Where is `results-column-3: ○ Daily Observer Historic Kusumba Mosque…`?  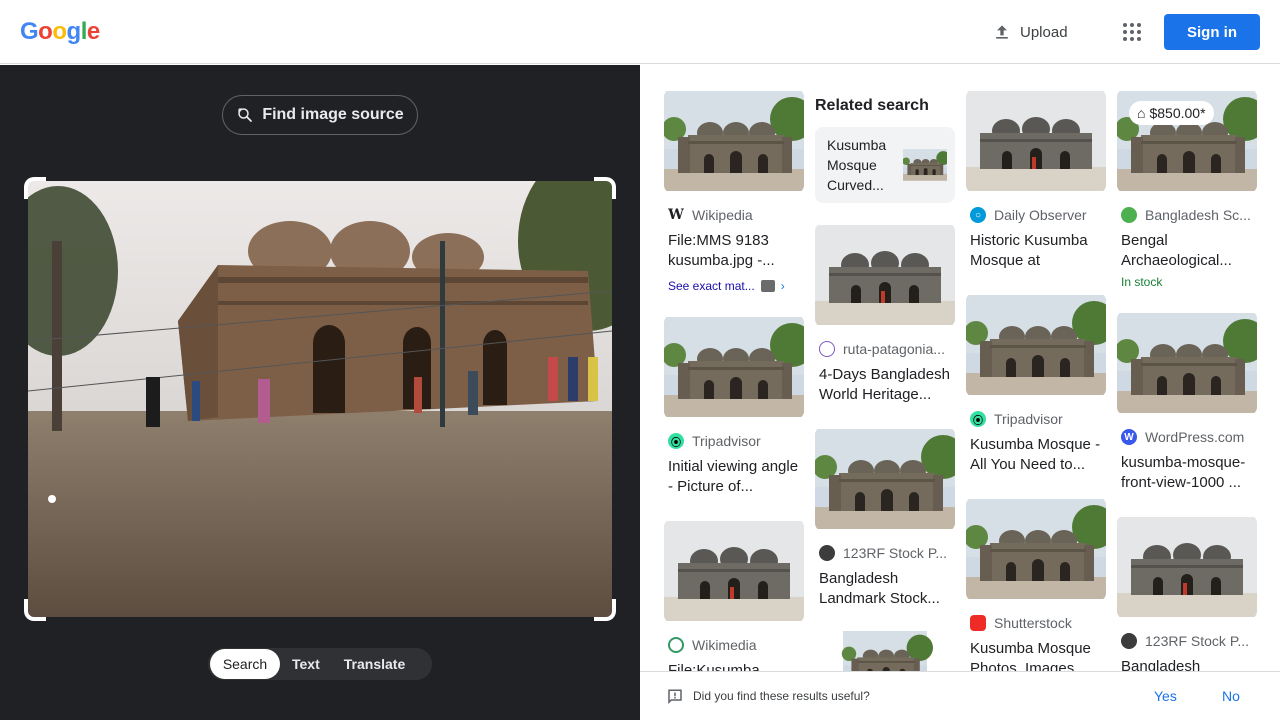 results-column-3: ○ Daily Observer Historic Kusumba Mosque… is located at coordinates (1036, 380).